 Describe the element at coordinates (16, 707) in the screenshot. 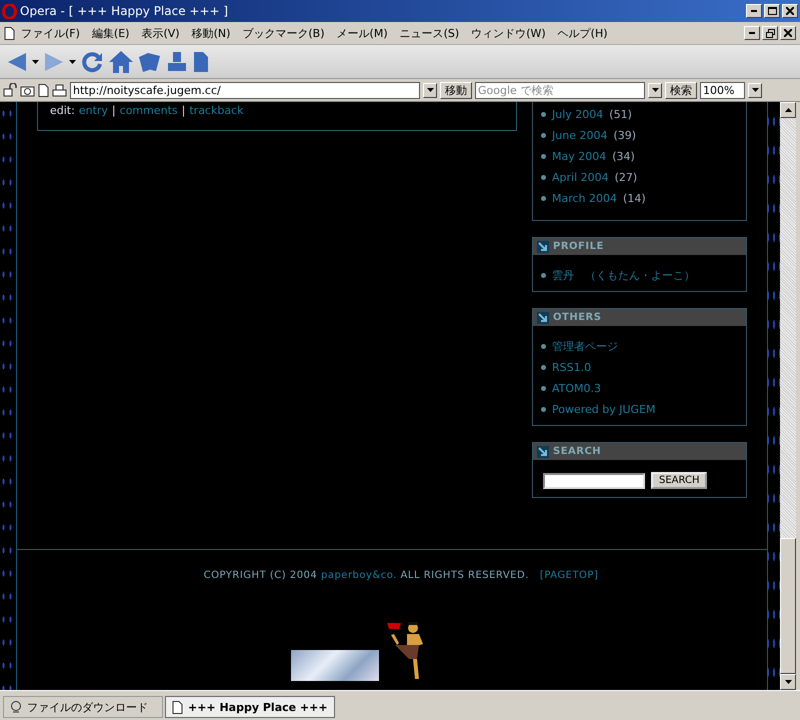

I see `download-icon` at that location.